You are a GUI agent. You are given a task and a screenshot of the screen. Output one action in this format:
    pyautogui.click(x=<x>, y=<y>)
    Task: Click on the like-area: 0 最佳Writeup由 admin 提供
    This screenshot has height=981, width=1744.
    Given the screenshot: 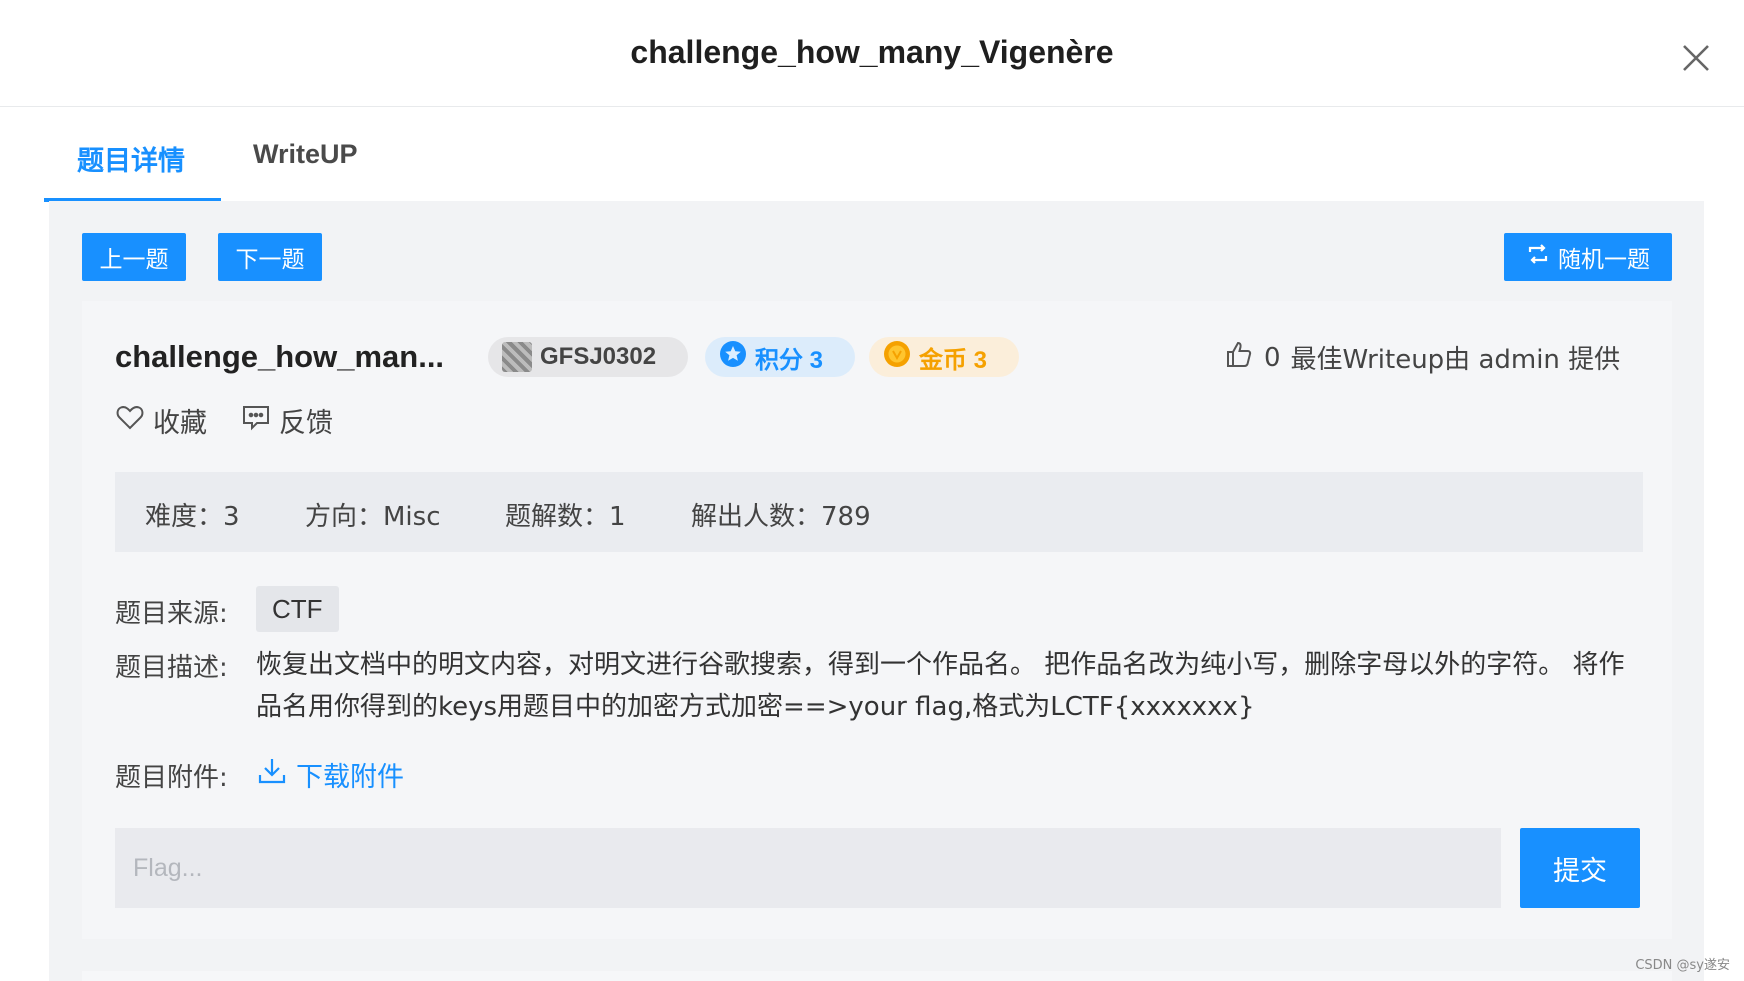 What is the action you would take?
    pyautogui.click(x=1422, y=357)
    